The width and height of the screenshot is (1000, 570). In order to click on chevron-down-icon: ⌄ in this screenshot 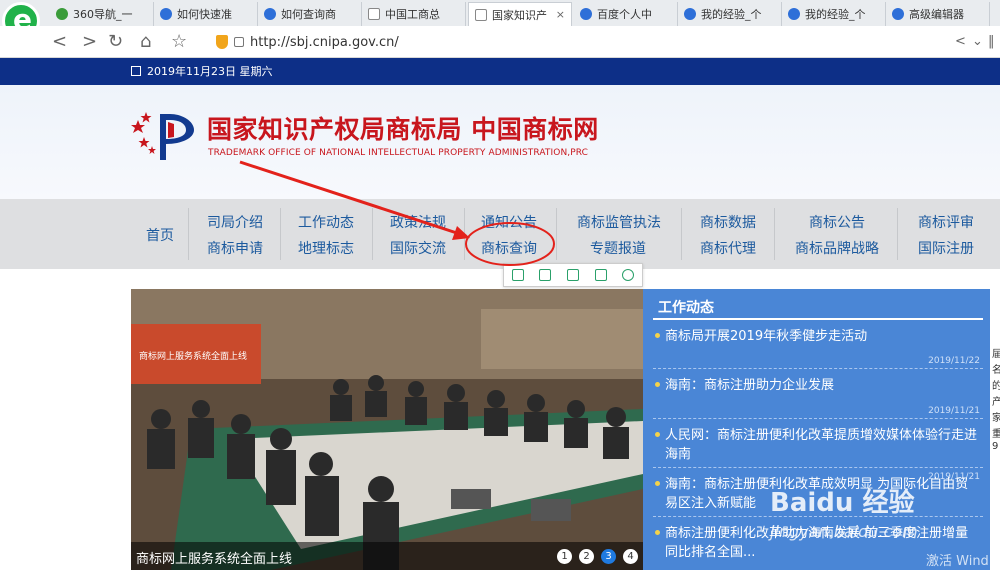, I will do `click(977, 42)`.